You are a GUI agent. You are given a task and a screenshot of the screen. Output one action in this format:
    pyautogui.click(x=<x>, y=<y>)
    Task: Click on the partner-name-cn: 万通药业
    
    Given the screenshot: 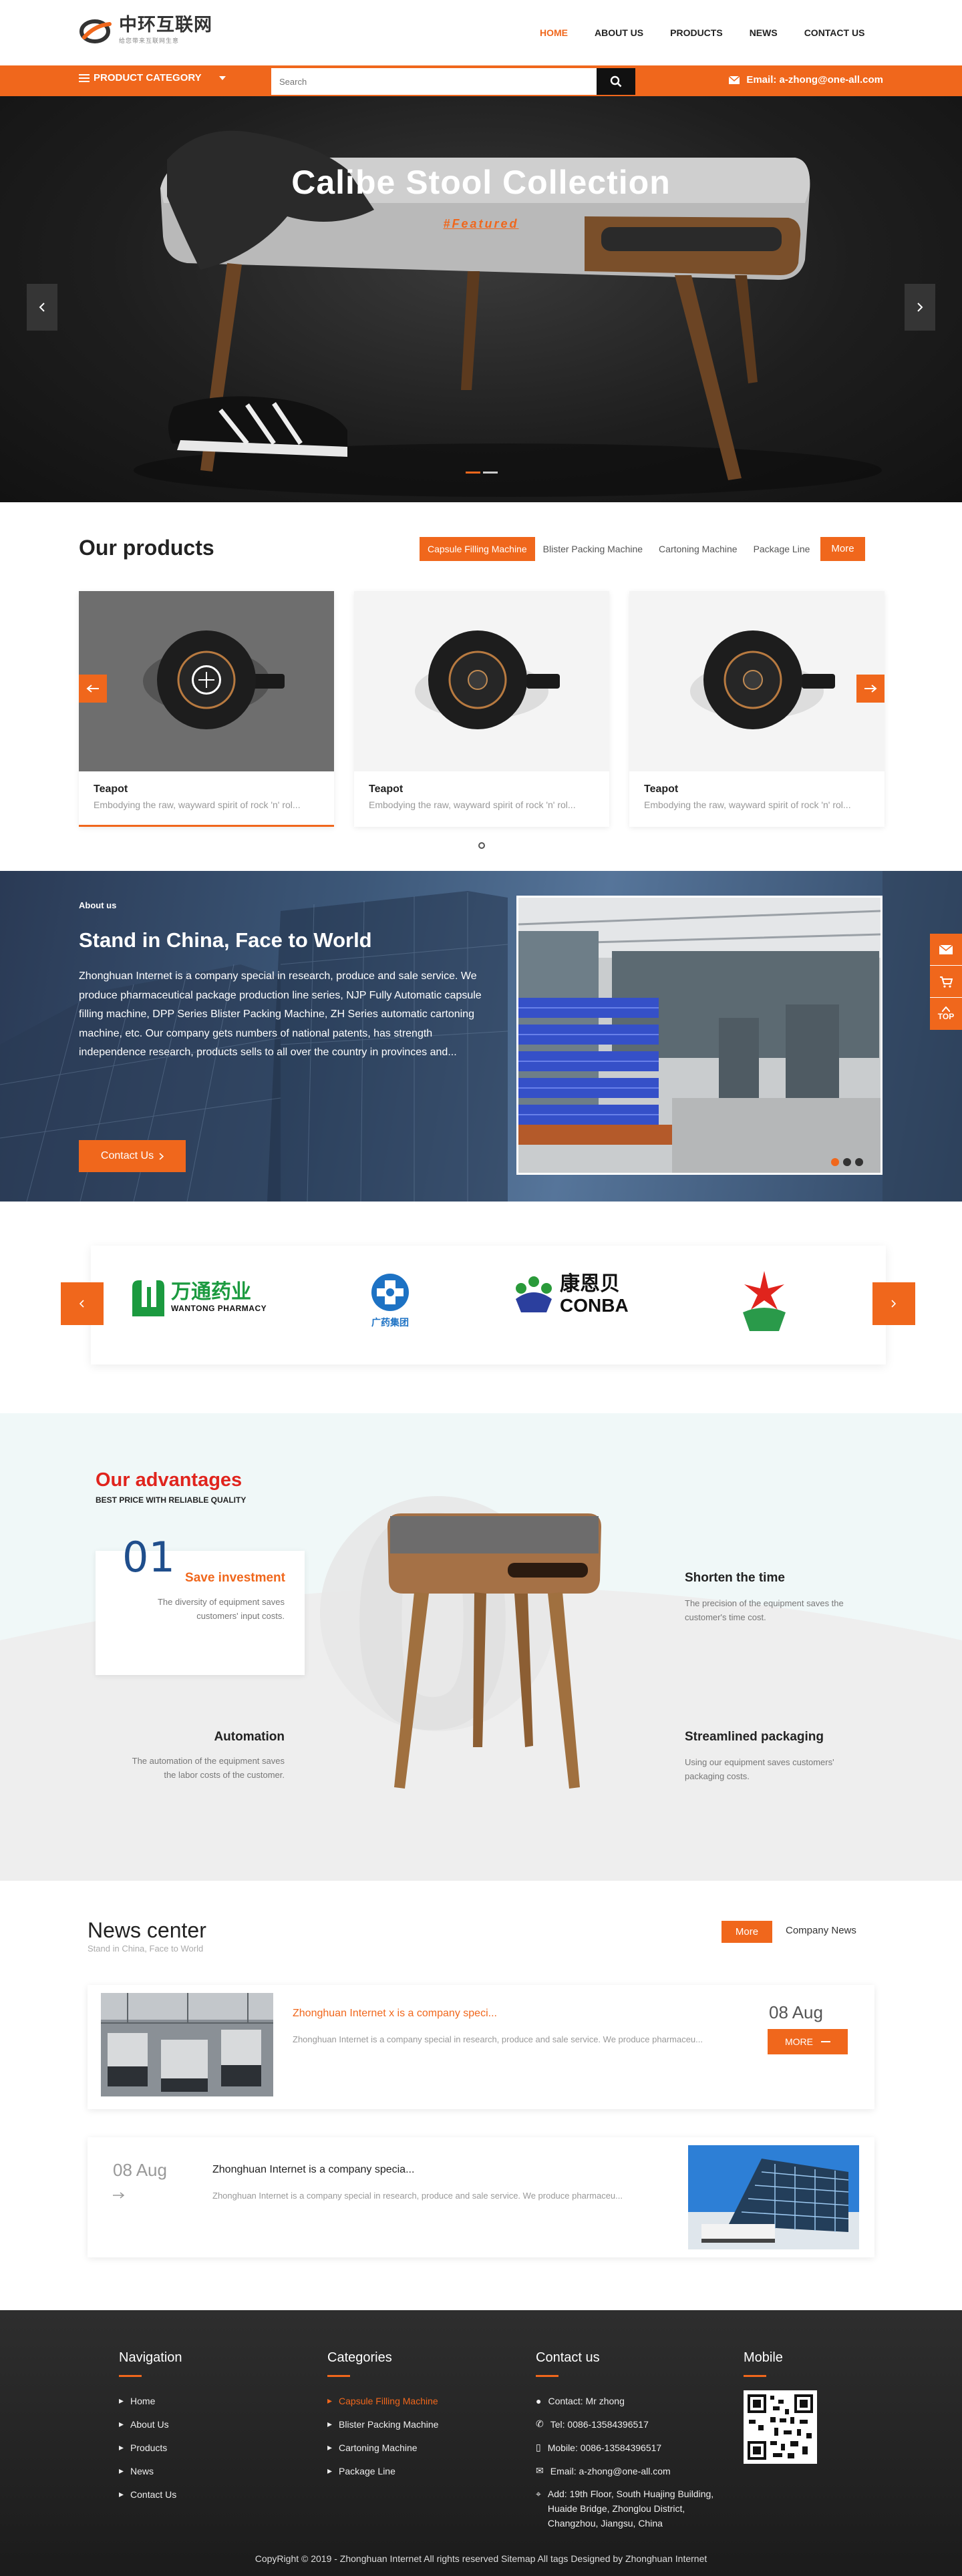 What is the action you would take?
    pyautogui.click(x=211, y=1292)
    